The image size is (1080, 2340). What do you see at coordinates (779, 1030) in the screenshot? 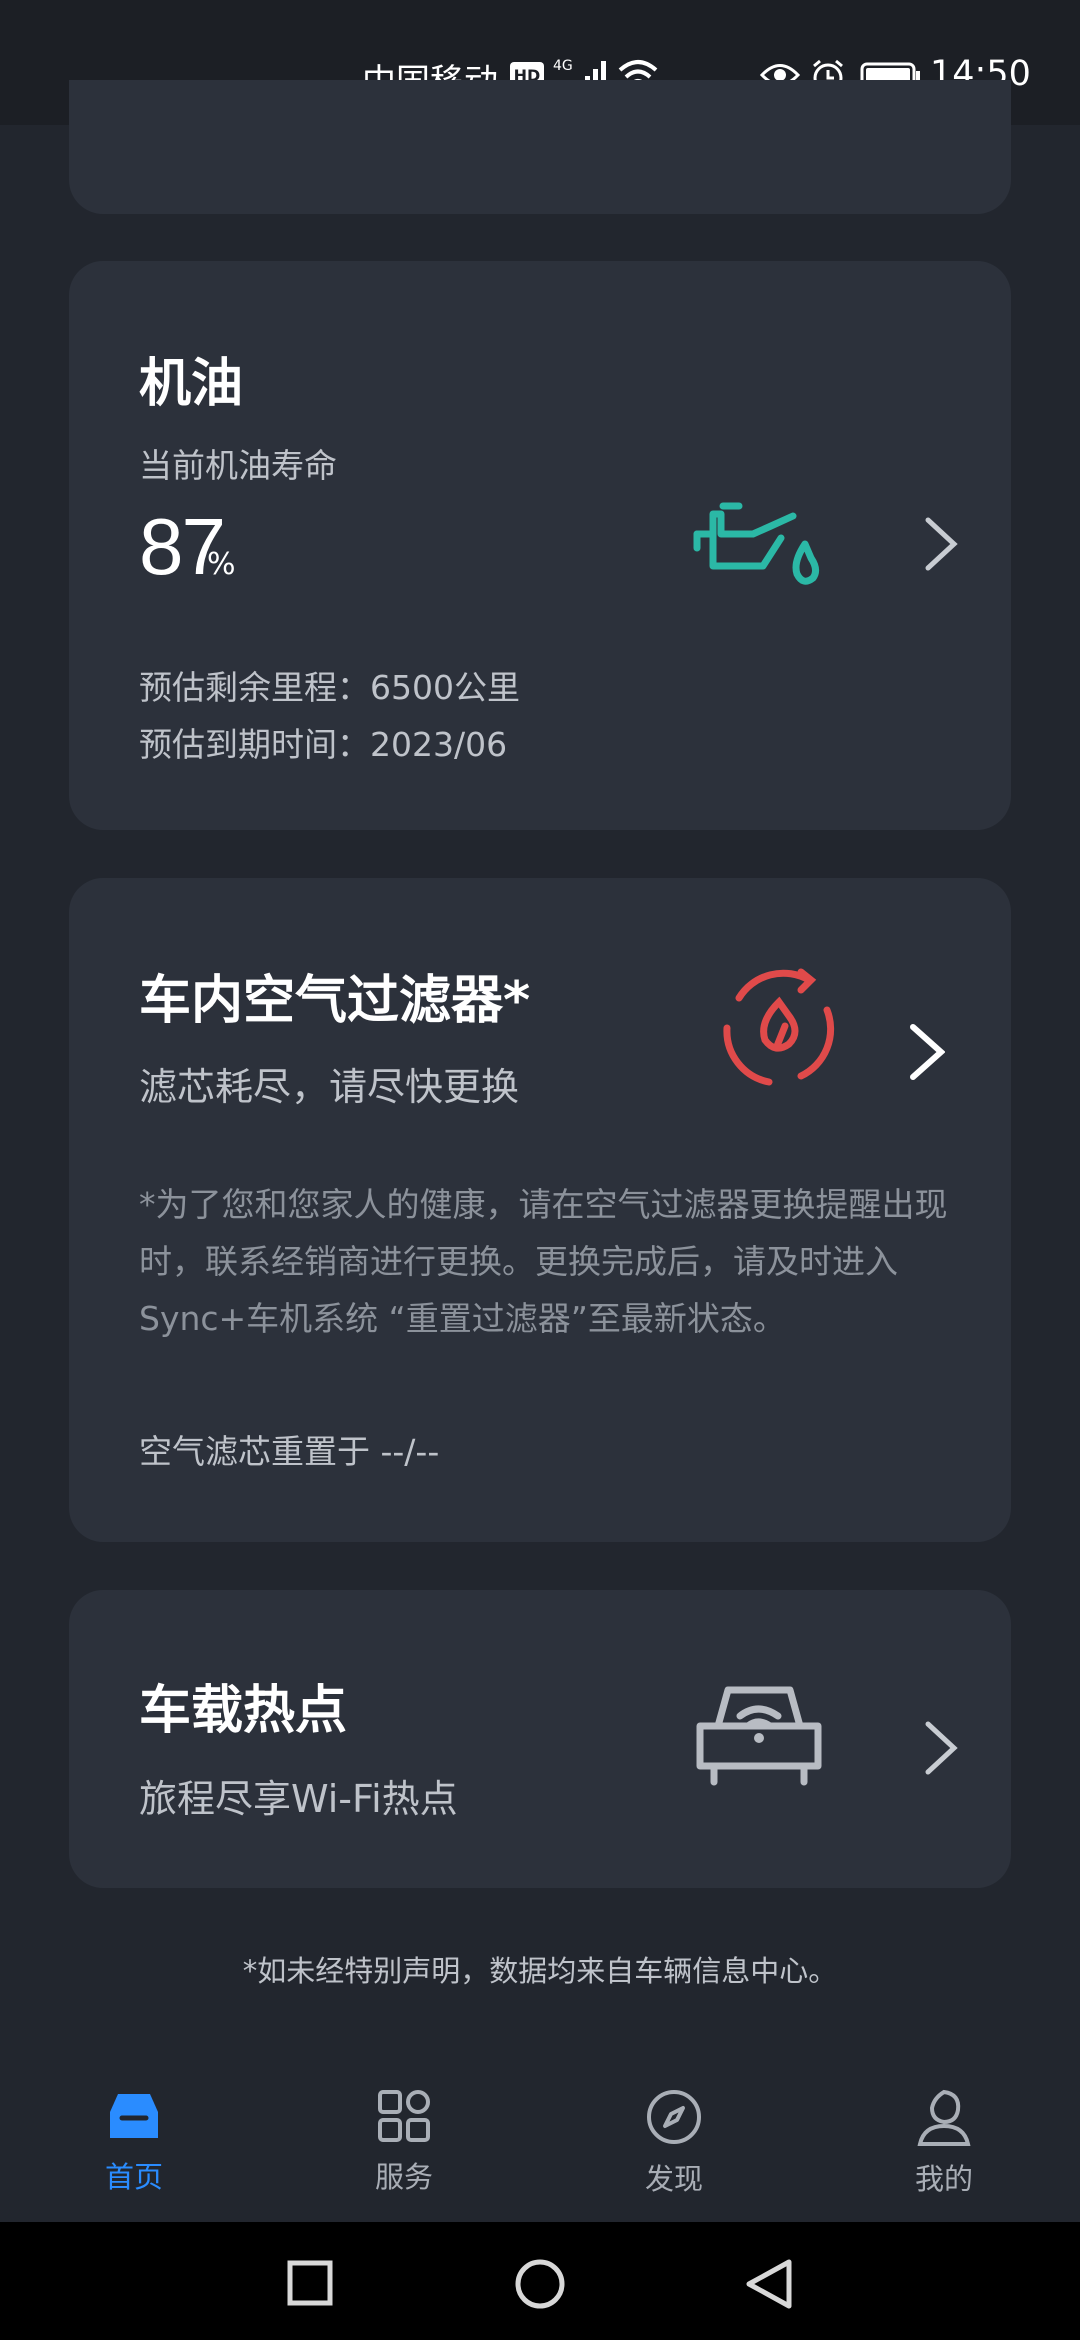
I see `filter-cycle-icon` at bounding box center [779, 1030].